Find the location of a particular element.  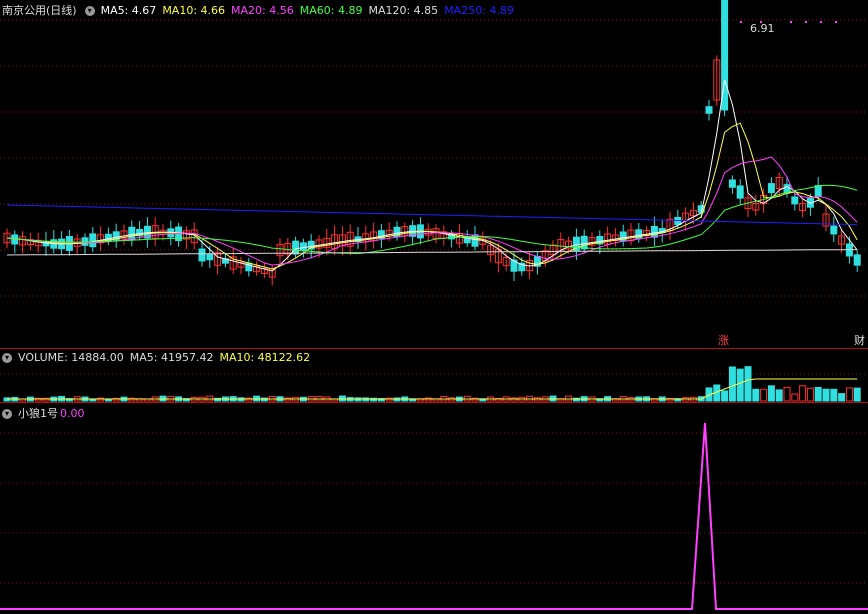

volume-ma5: MA5: 41957.42 is located at coordinates (171, 357).